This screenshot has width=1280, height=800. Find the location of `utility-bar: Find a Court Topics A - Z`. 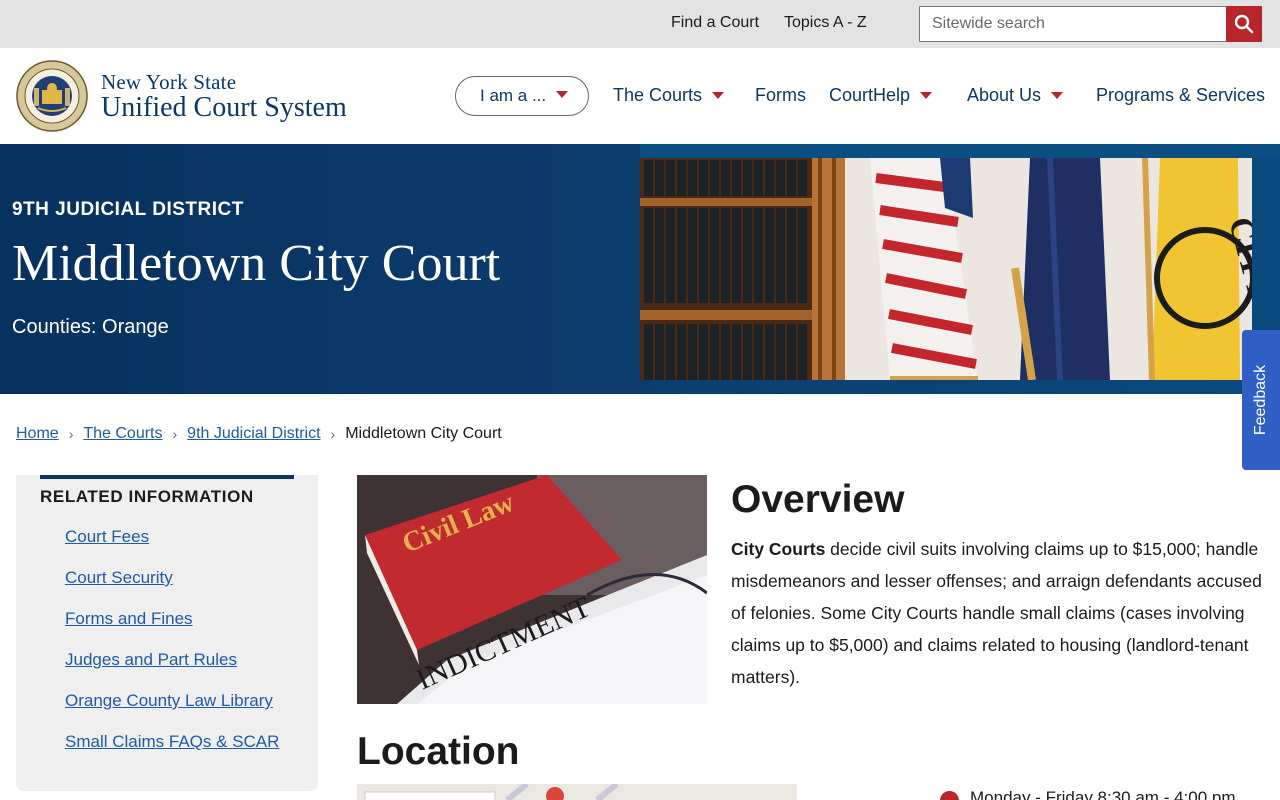

utility-bar: Find a Court Topics A - Z is located at coordinates (640, 24).